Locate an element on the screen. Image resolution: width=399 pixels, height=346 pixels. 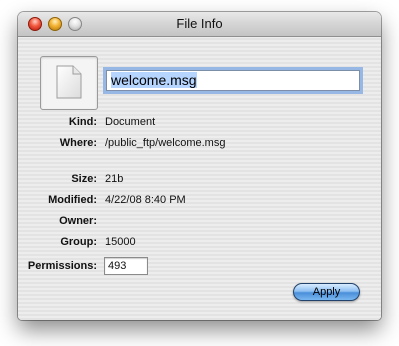
window-title: File Info is located at coordinates (199, 23).